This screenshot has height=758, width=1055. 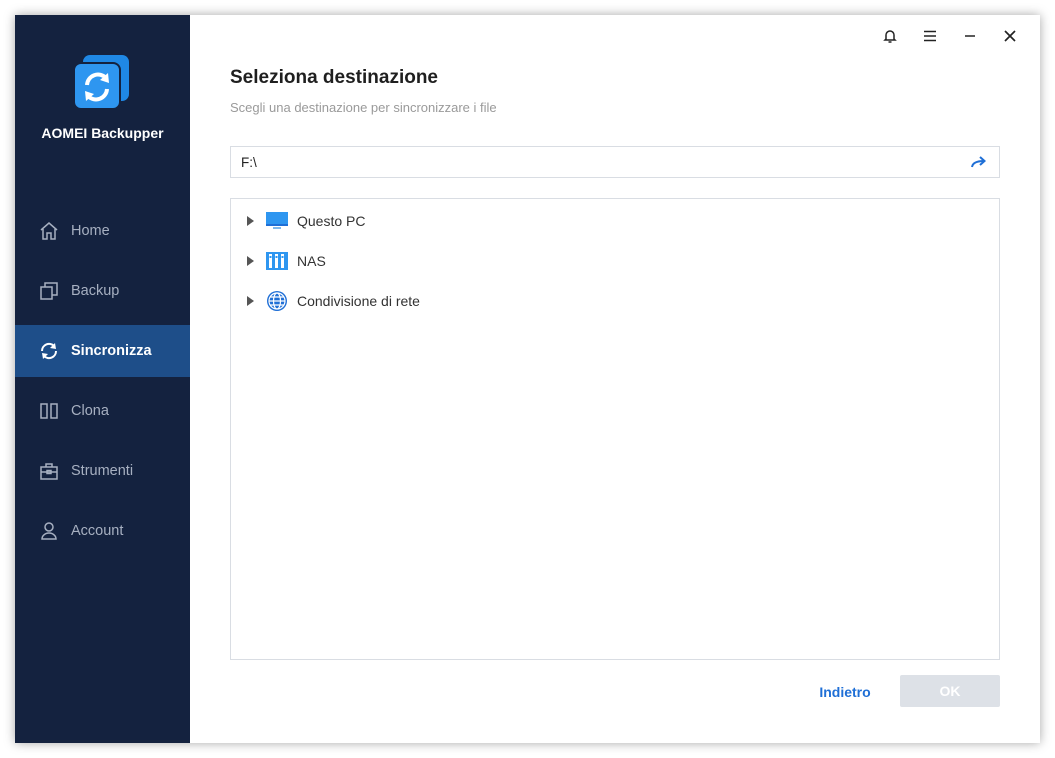 I want to click on path-value: F:\, so click(x=600, y=162).